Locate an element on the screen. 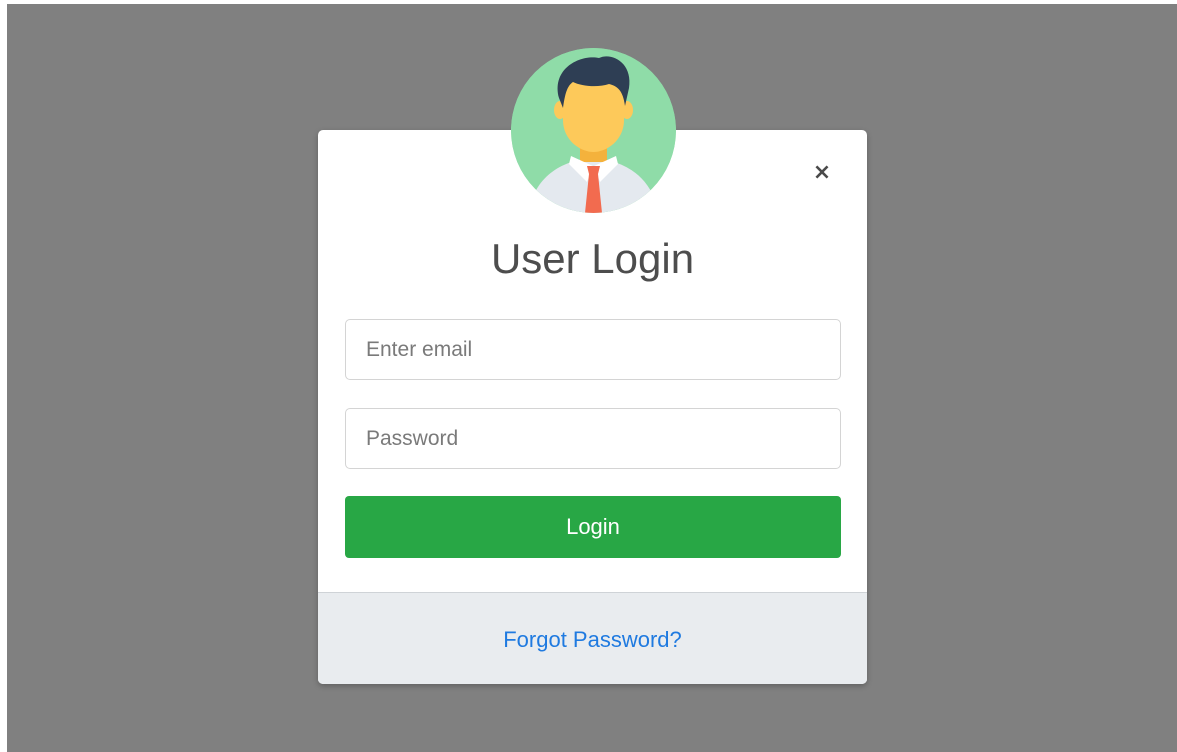 This screenshot has width=1177, height=752. dialog-title: User Login is located at coordinates (592, 258).